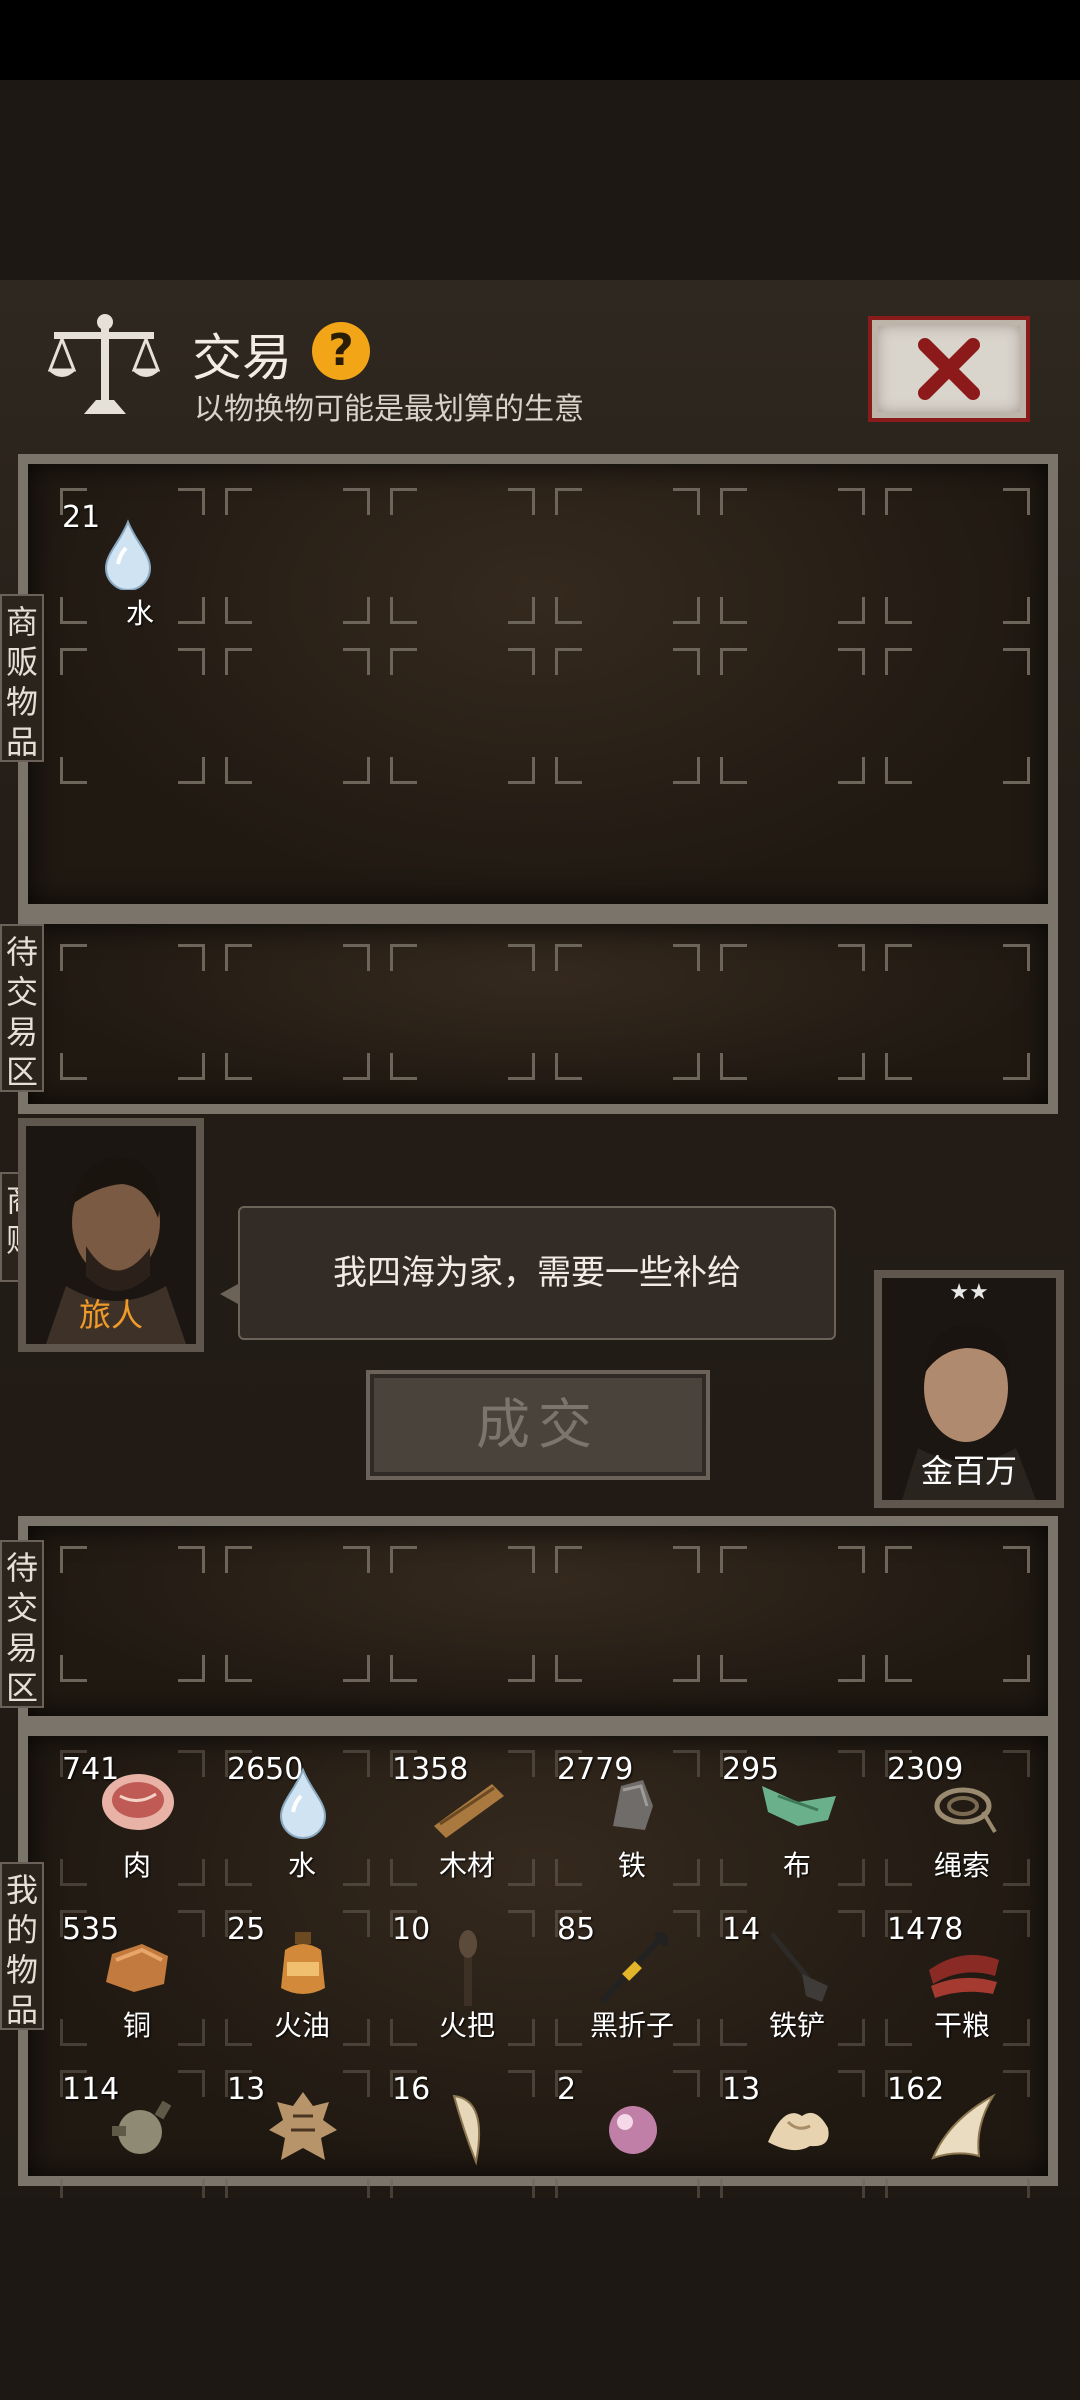 This screenshot has width=1080, height=2400. What do you see at coordinates (540, 180) in the screenshot?
I see `top-spacer` at bounding box center [540, 180].